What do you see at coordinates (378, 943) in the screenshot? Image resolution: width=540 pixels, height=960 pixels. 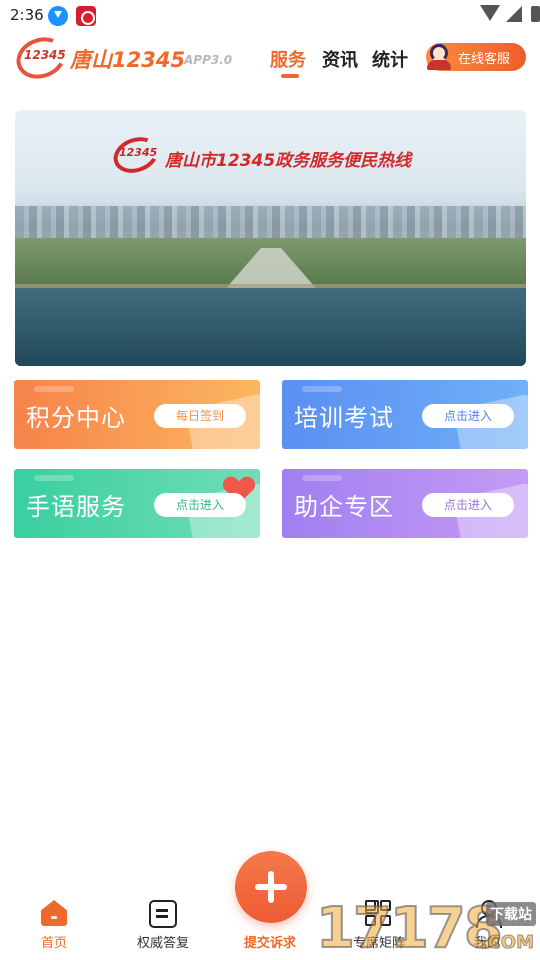 I see `nav-matrix-label: 专席矩阵` at bounding box center [378, 943].